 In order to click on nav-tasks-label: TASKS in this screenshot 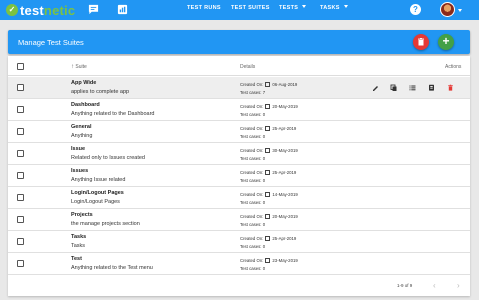, I will do `click(330, 8)`.